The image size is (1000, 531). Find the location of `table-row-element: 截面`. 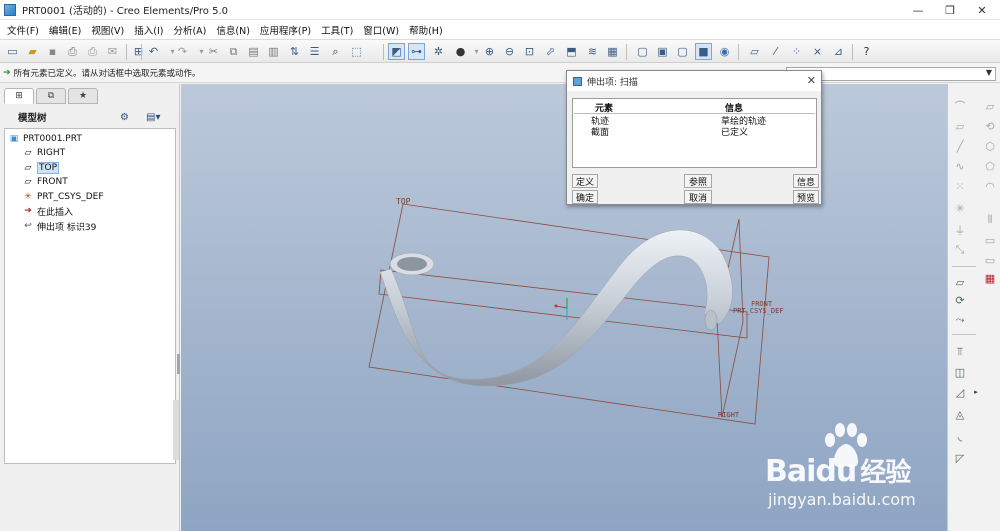

table-row-element: 截面 is located at coordinates (600, 131).